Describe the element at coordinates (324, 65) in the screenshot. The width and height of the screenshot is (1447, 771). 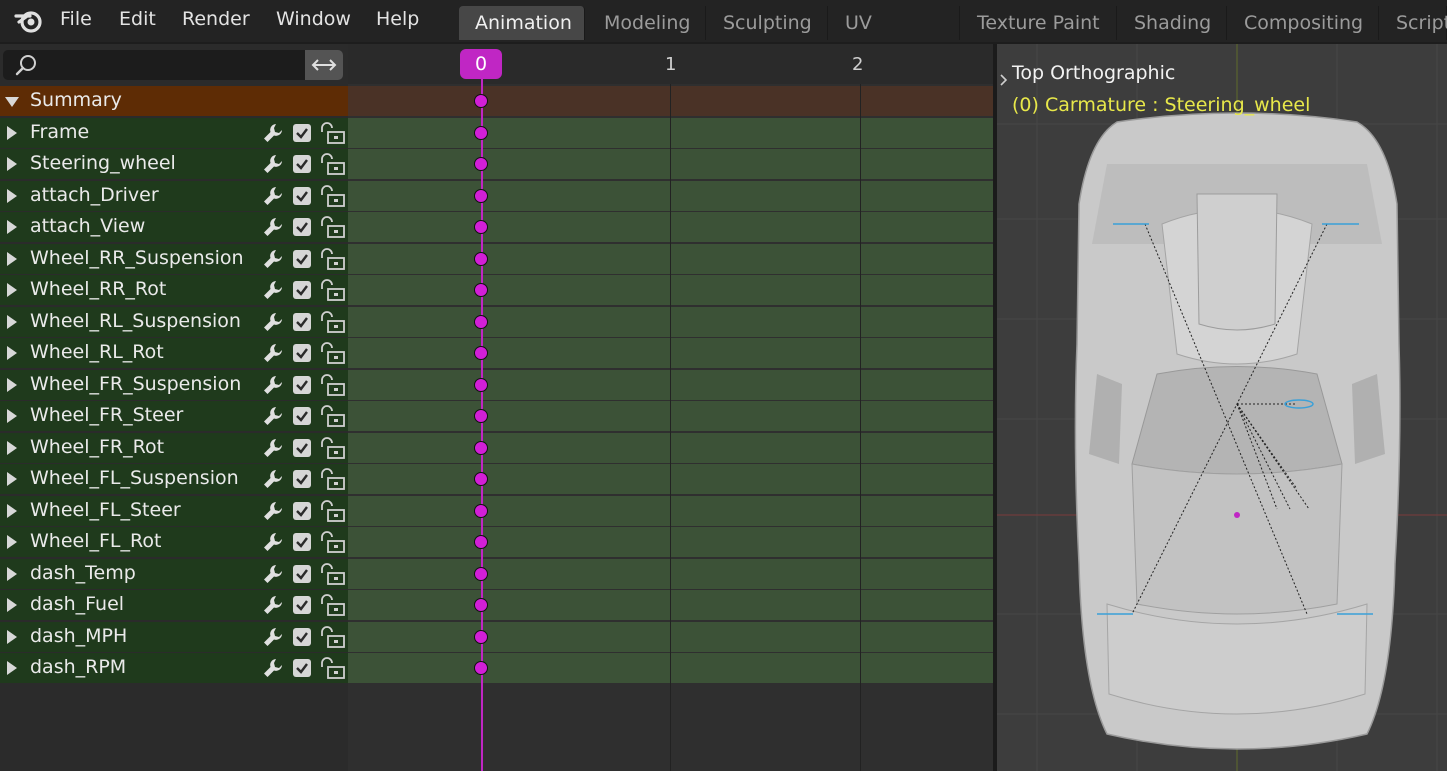
I see `swap-button` at that location.